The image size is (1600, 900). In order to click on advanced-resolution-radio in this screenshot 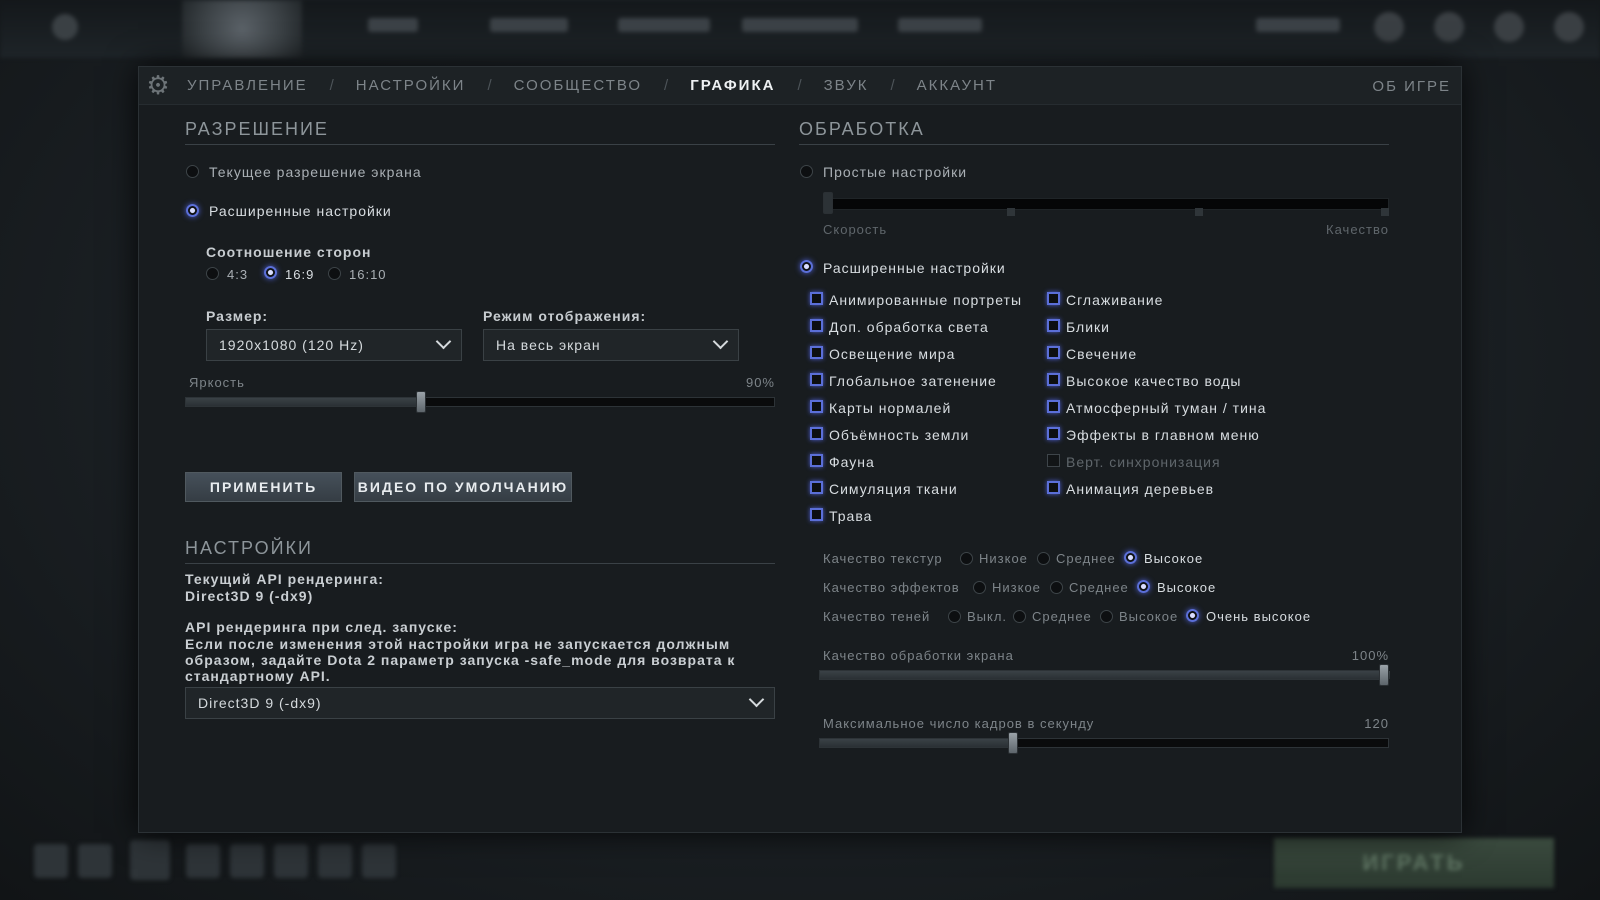, I will do `click(192, 210)`.